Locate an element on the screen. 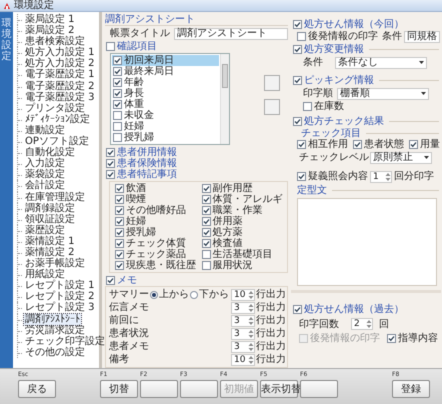 This screenshot has height=404, width=442. list-item: 妊婦 is located at coordinates (165, 126).